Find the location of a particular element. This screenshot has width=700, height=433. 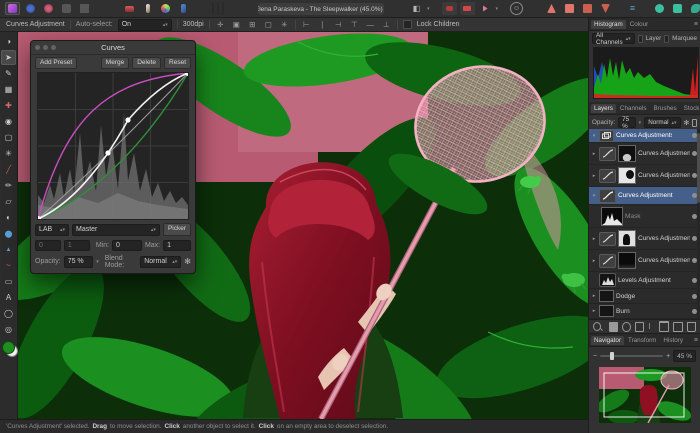

zoom-slider is located at coordinates (632, 356).